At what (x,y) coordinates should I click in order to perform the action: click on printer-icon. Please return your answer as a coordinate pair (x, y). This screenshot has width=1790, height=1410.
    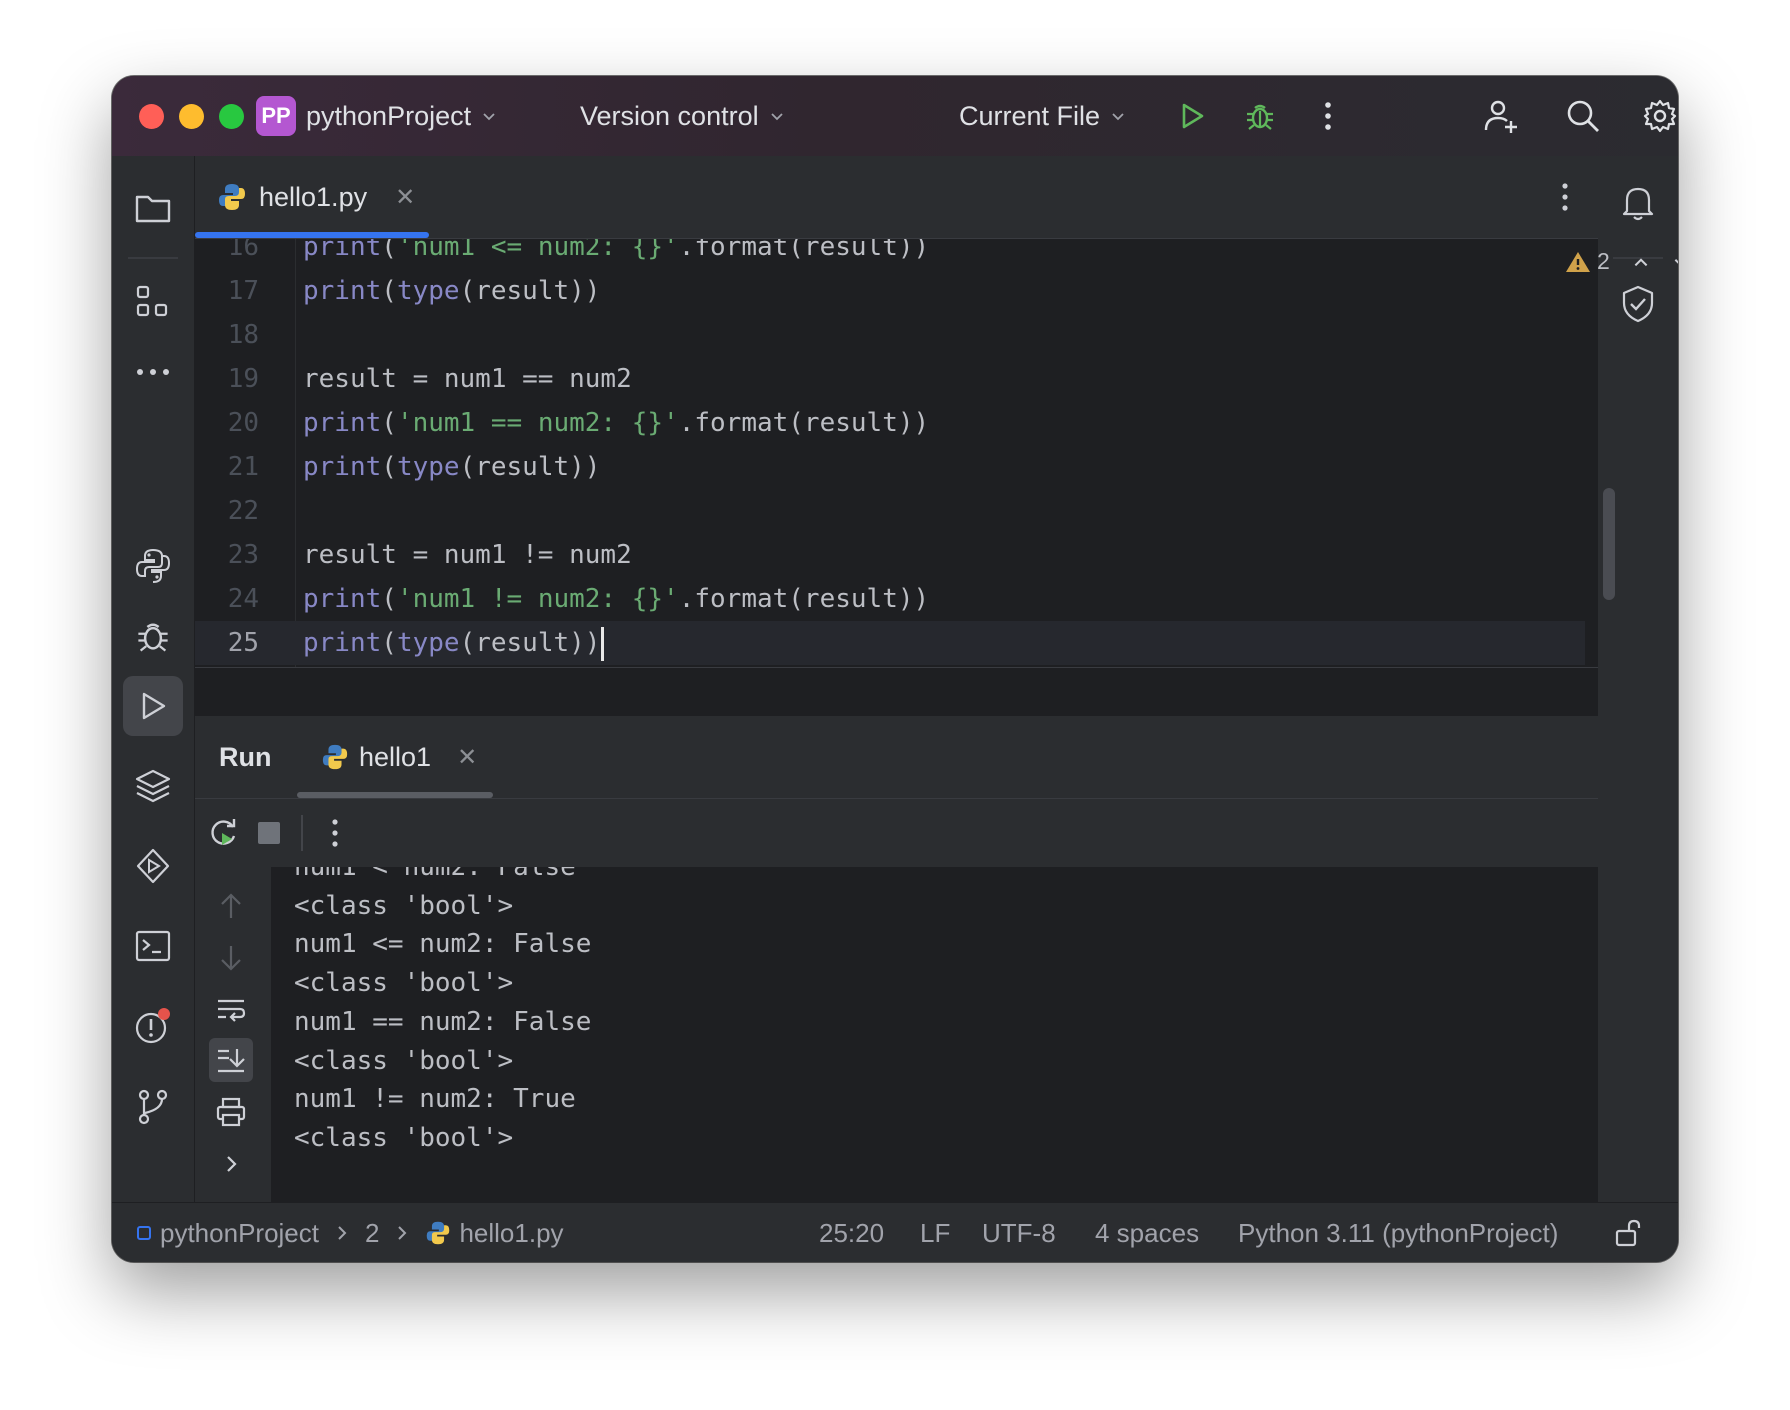
    Looking at the image, I should click on (231, 1112).